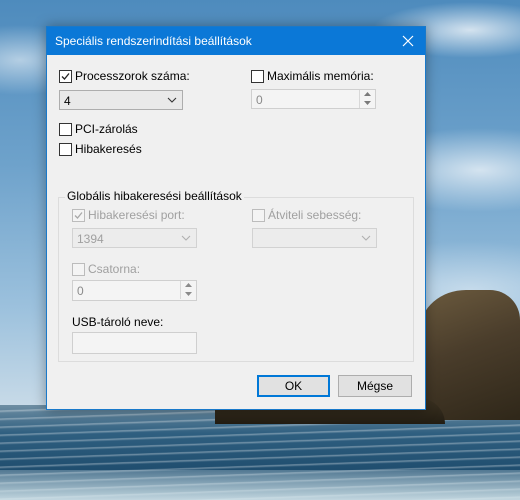 This screenshot has height=500, width=520. What do you see at coordinates (293, 386) in the screenshot?
I see `ok-button: OK` at bounding box center [293, 386].